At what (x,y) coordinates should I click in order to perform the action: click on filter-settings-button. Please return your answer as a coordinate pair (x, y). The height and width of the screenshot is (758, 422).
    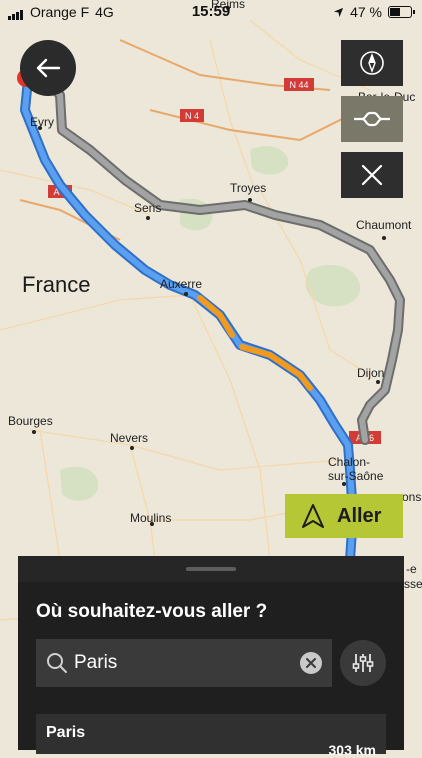
    Looking at the image, I should click on (363, 663).